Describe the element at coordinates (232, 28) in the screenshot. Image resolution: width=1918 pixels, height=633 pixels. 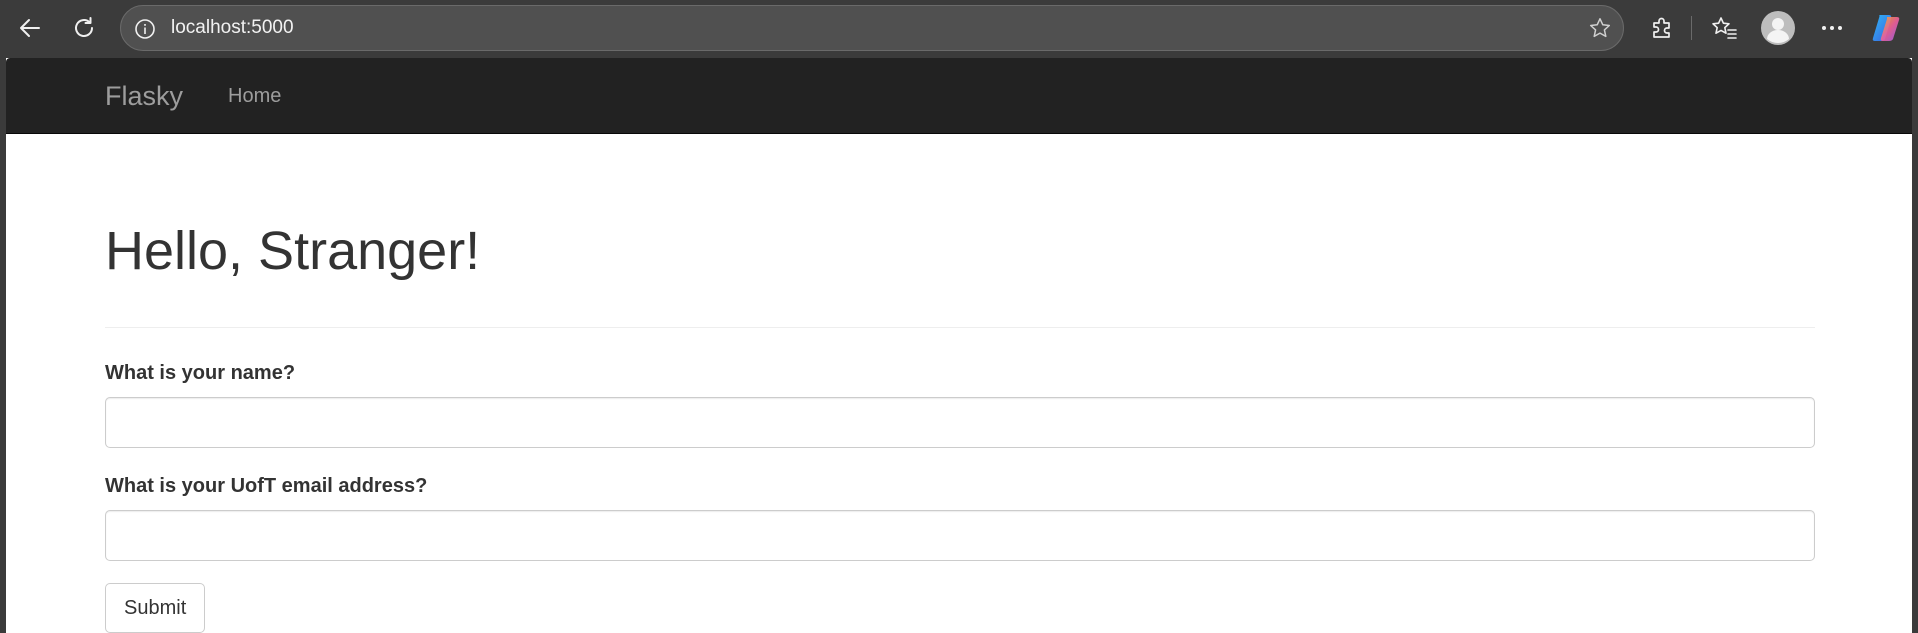
I see `url-text: localhost:5000` at that location.